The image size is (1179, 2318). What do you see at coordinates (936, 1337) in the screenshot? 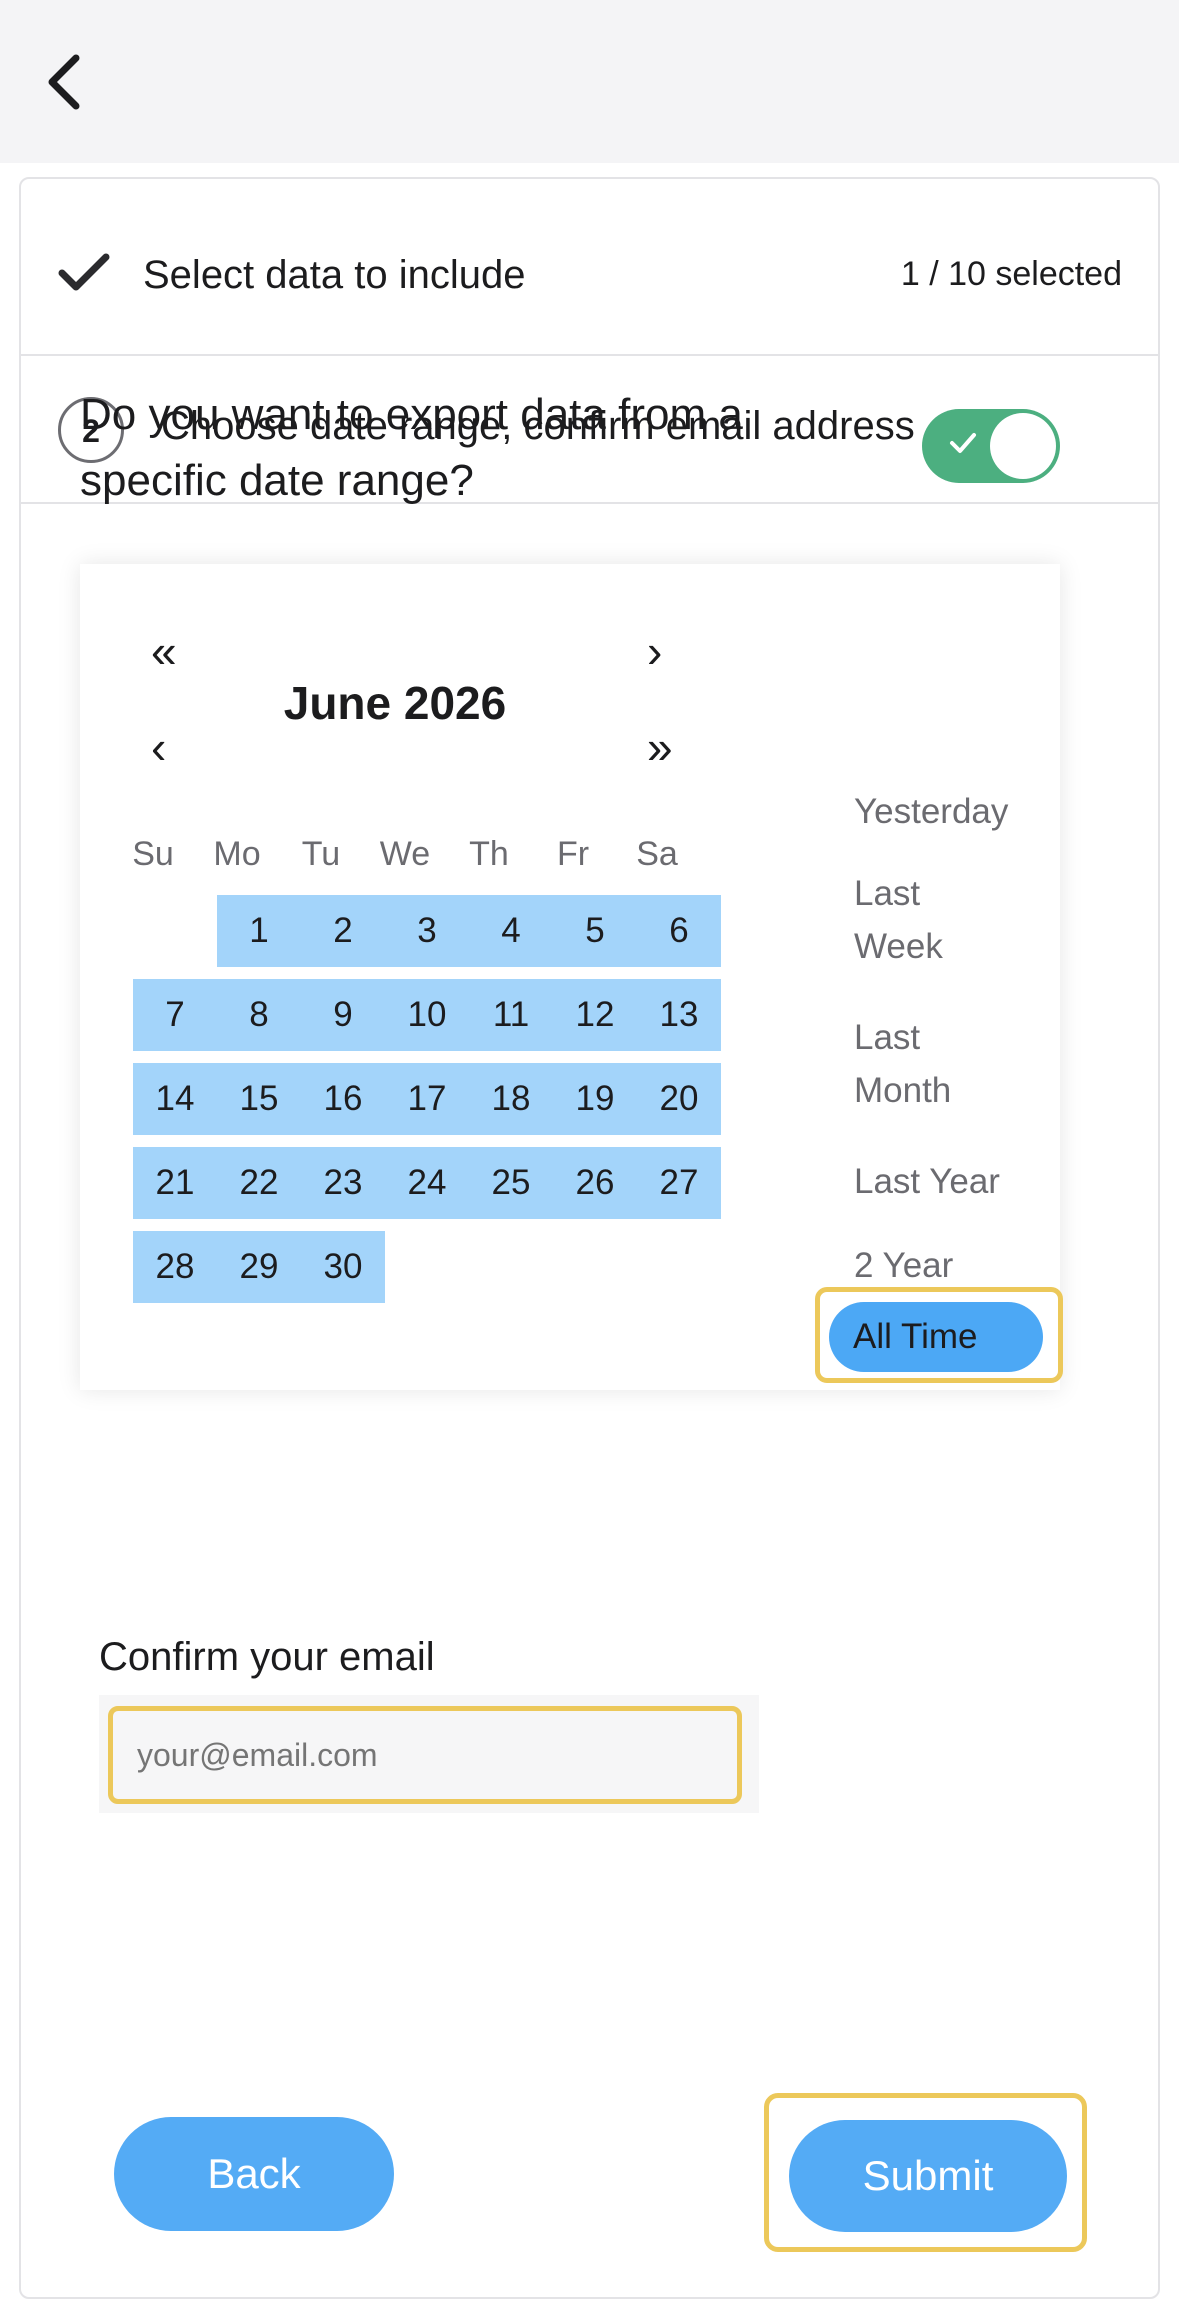
I see `preset-all-time: All Time` at bounding box center [936, 1337].